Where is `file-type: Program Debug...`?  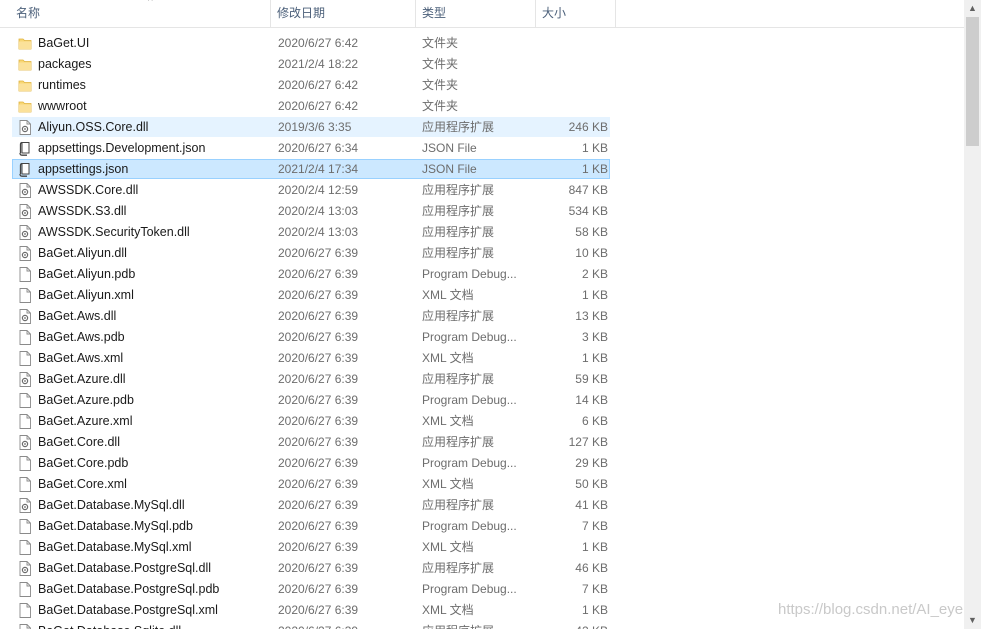 file-type: Program Debug... is located at coordinates (469, 589).